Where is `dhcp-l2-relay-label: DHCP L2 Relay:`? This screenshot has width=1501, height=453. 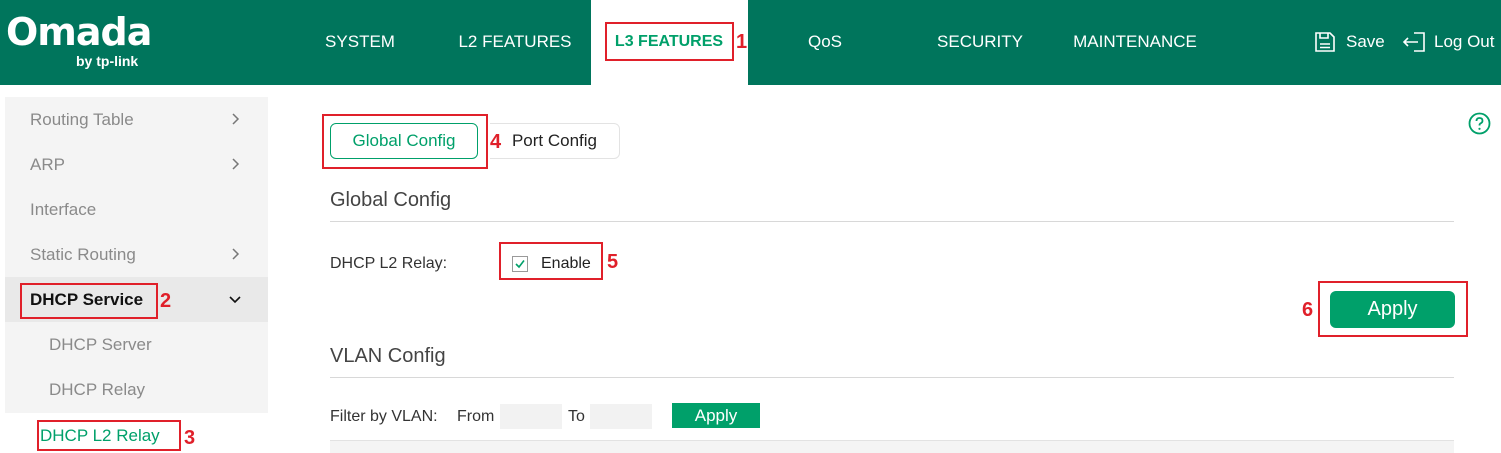
dhcp-l2-relay-label: DHCP L2 Relay: is located at coordinates (389, 263).